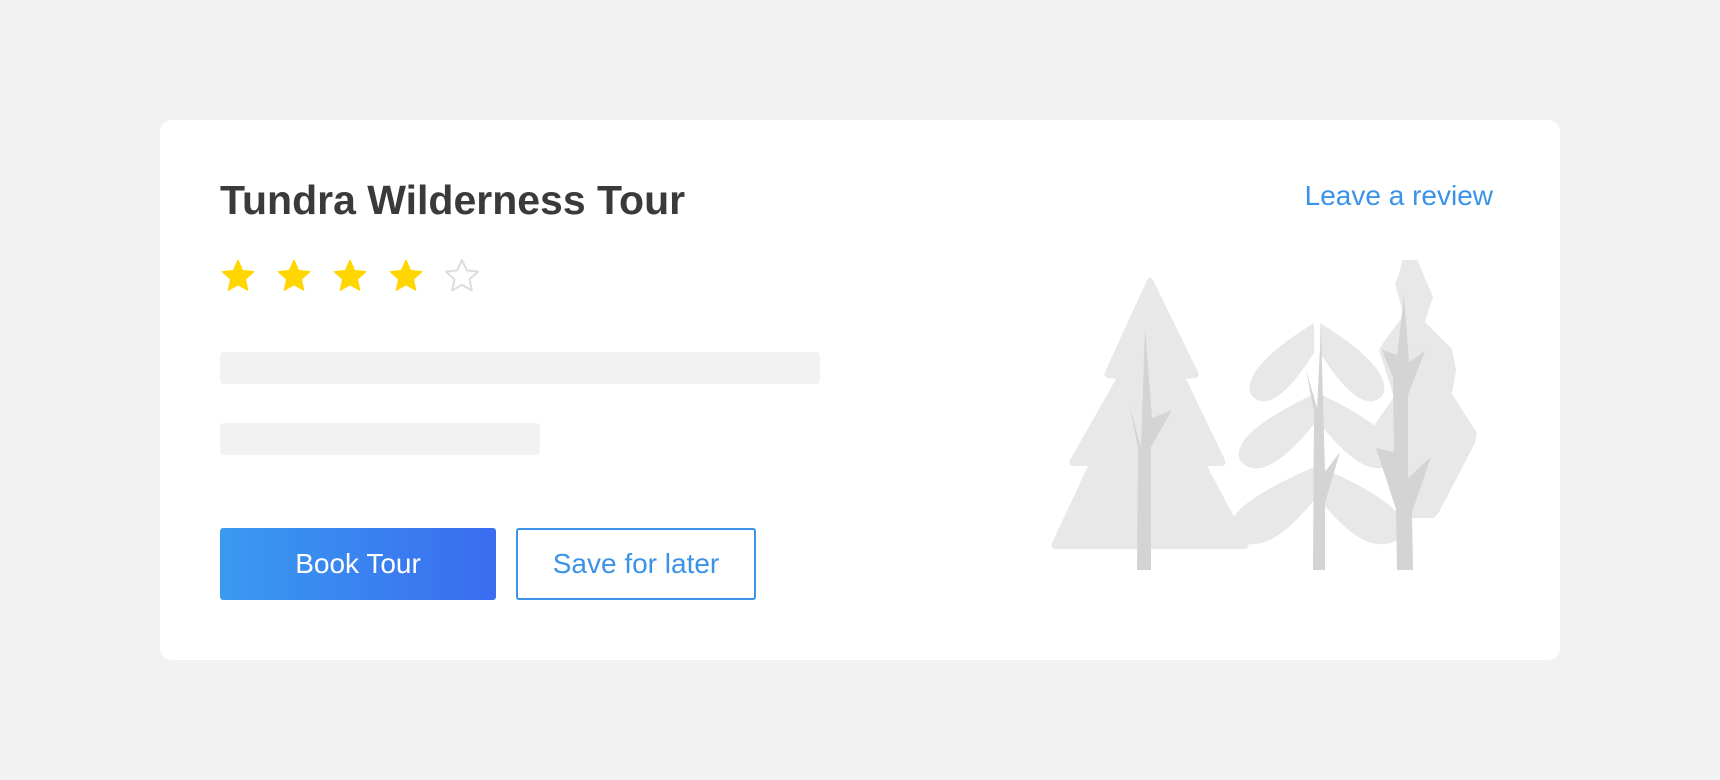  I want to click on pine-tree-icon, so click(1150, 423).